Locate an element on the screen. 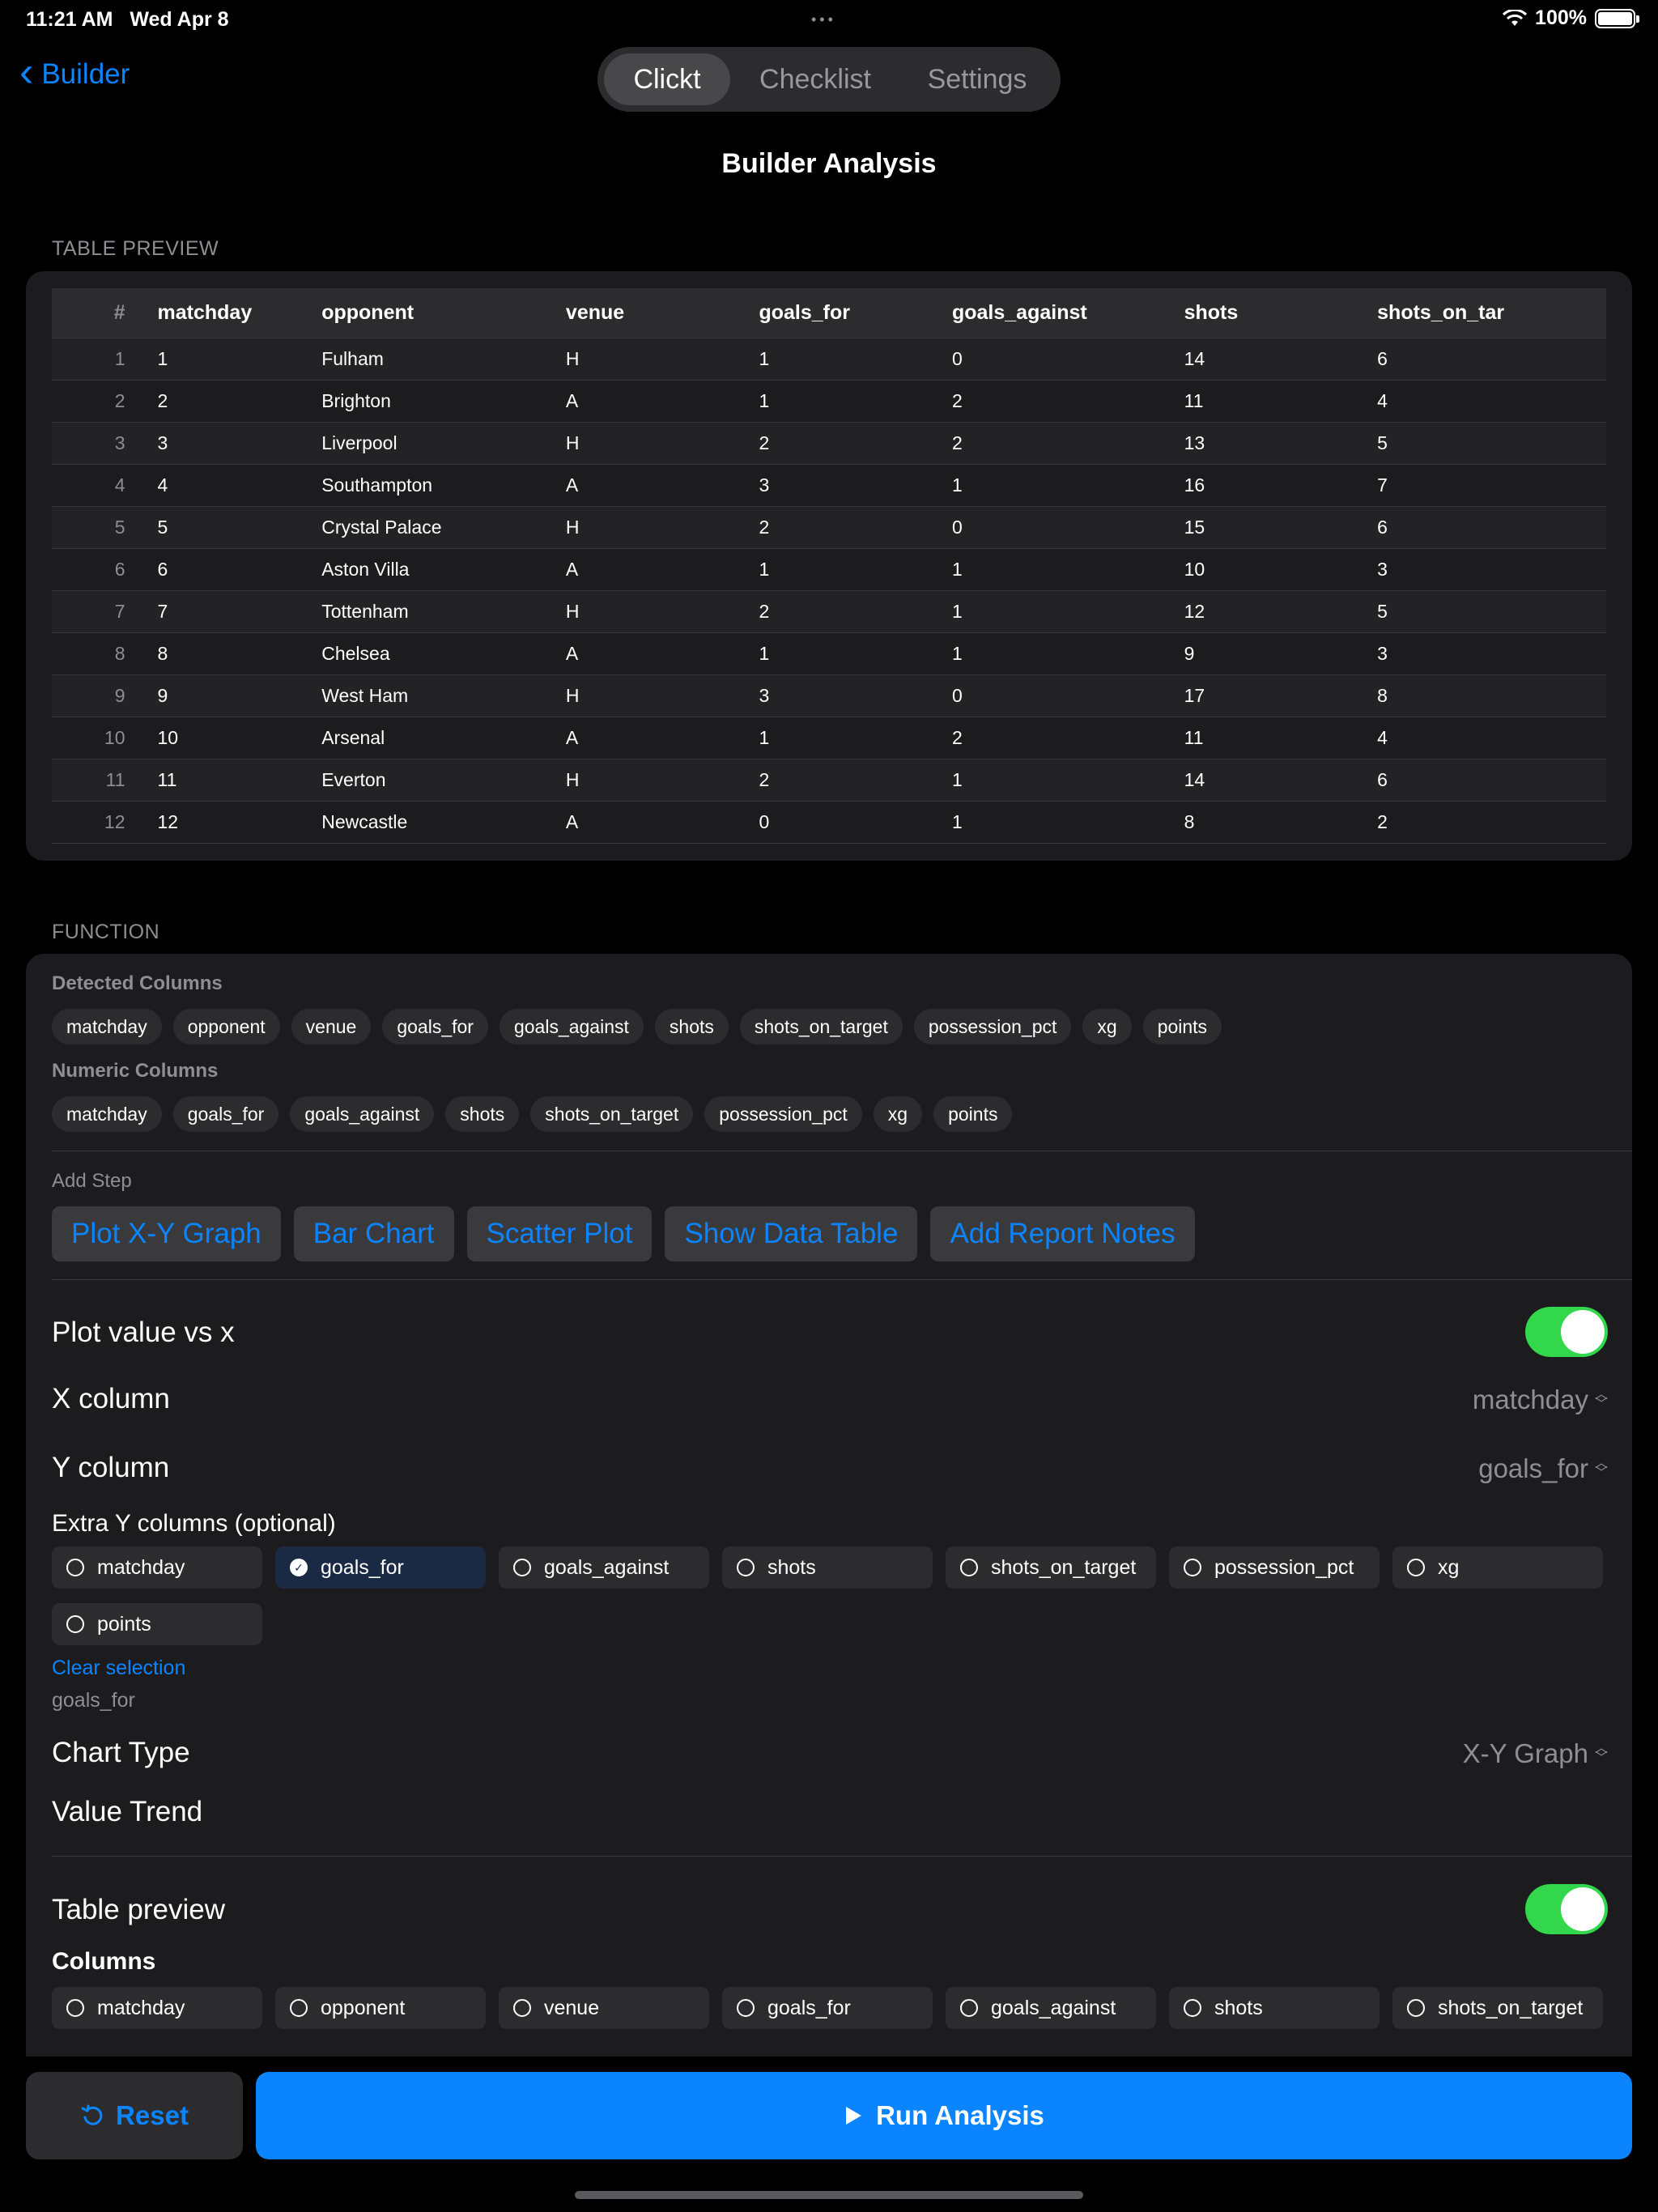 The height and width of the screenshot is (2212, 1658). column-option-label: shots_on_target is located at coordinates (1511, 2008).